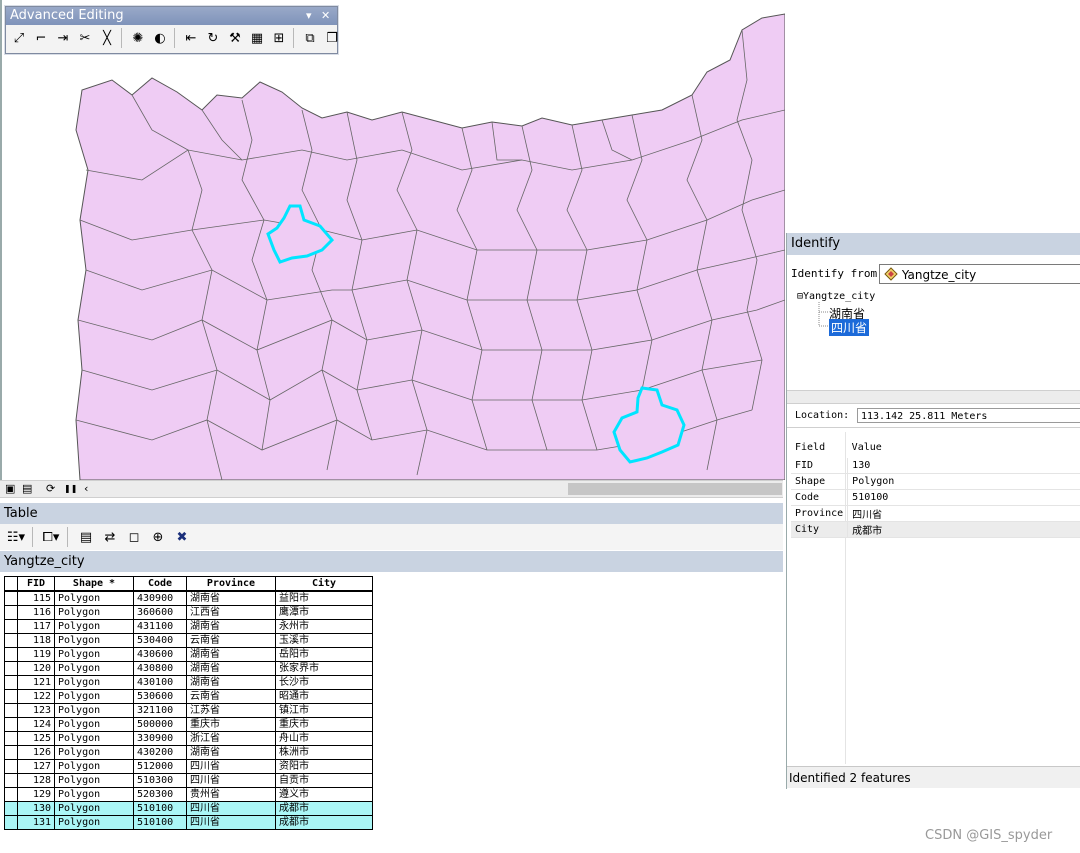  Describe the element at coordinates (188, 724) in the screenshot. I see `table-row: 124 Polygon 500000 重庆市 重庆市` at that location.